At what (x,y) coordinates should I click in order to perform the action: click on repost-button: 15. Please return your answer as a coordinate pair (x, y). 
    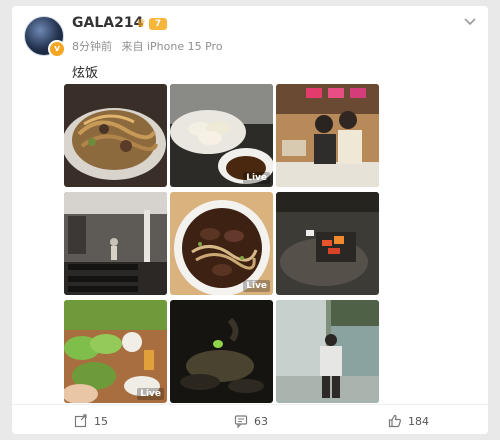
    Looking at the image, I should click on (91, 421).